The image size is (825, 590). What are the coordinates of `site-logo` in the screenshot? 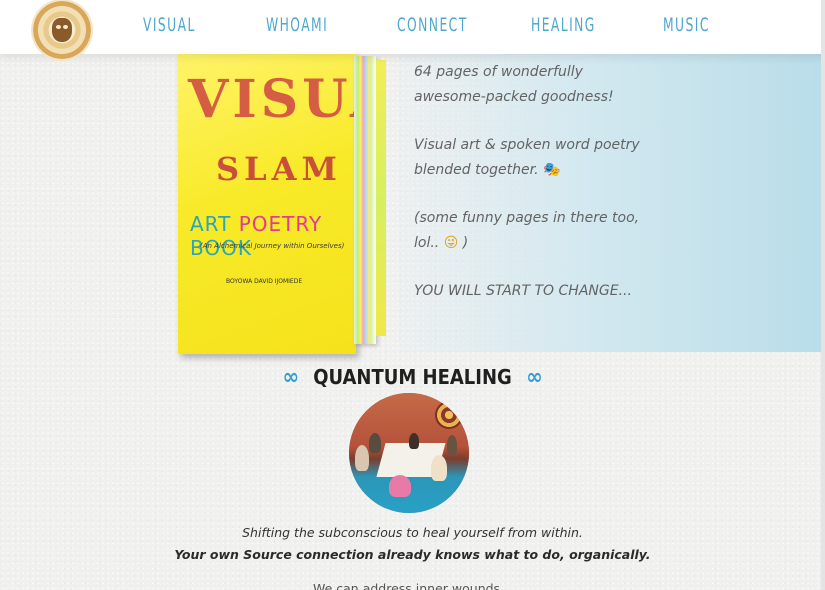 It's located at (62, 30).